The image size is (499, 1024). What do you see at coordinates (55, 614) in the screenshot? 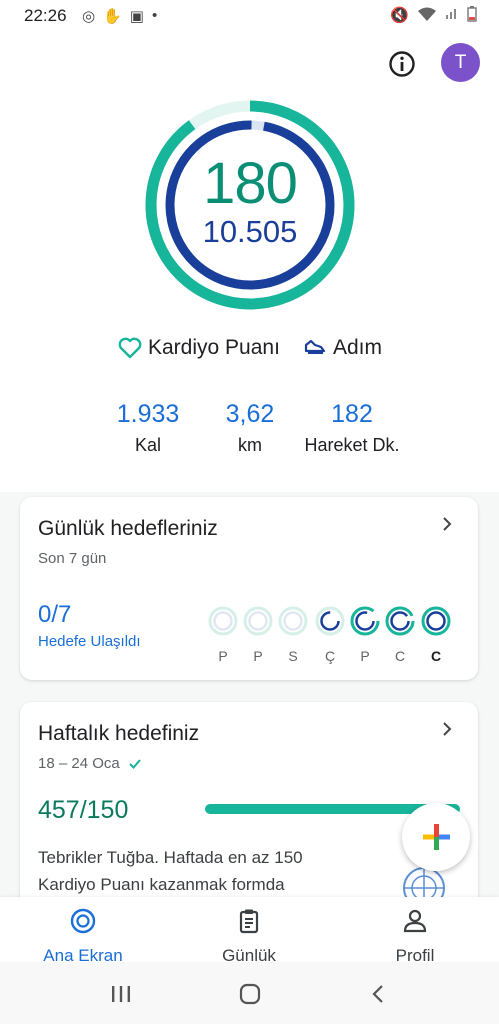
I see `daily-goals-value: 0/7` at bounding box center [55, 614].